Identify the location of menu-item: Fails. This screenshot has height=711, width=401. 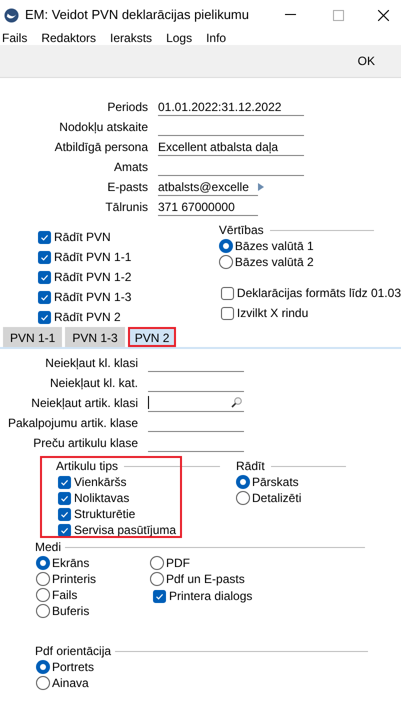
(15, 37).